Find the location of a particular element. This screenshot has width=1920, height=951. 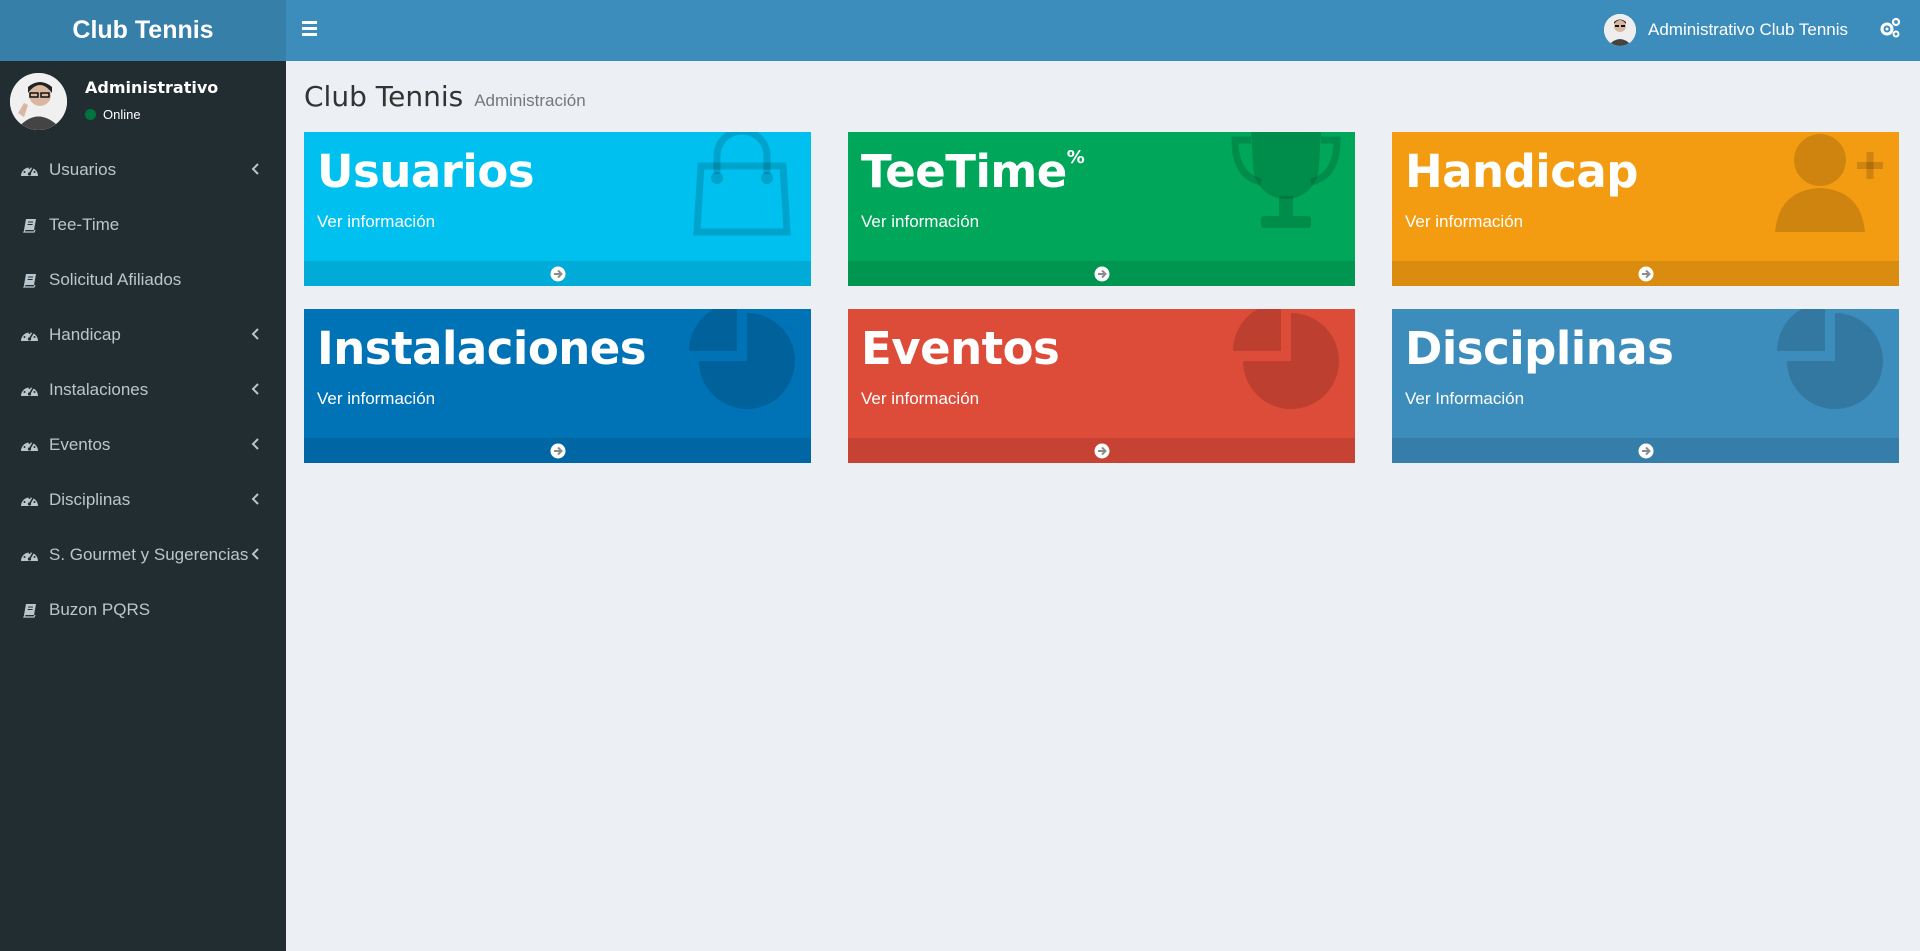

small-box-title: Handicap is located at coordinates (1521, 171).